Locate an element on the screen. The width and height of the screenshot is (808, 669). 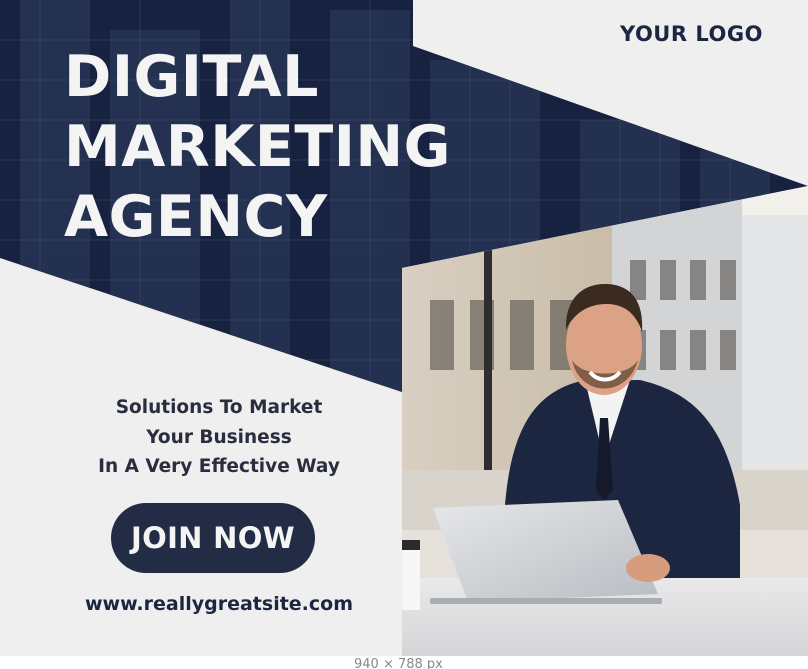
tagline-line-1: Solutions To Market is located at coordinates (219, 407).